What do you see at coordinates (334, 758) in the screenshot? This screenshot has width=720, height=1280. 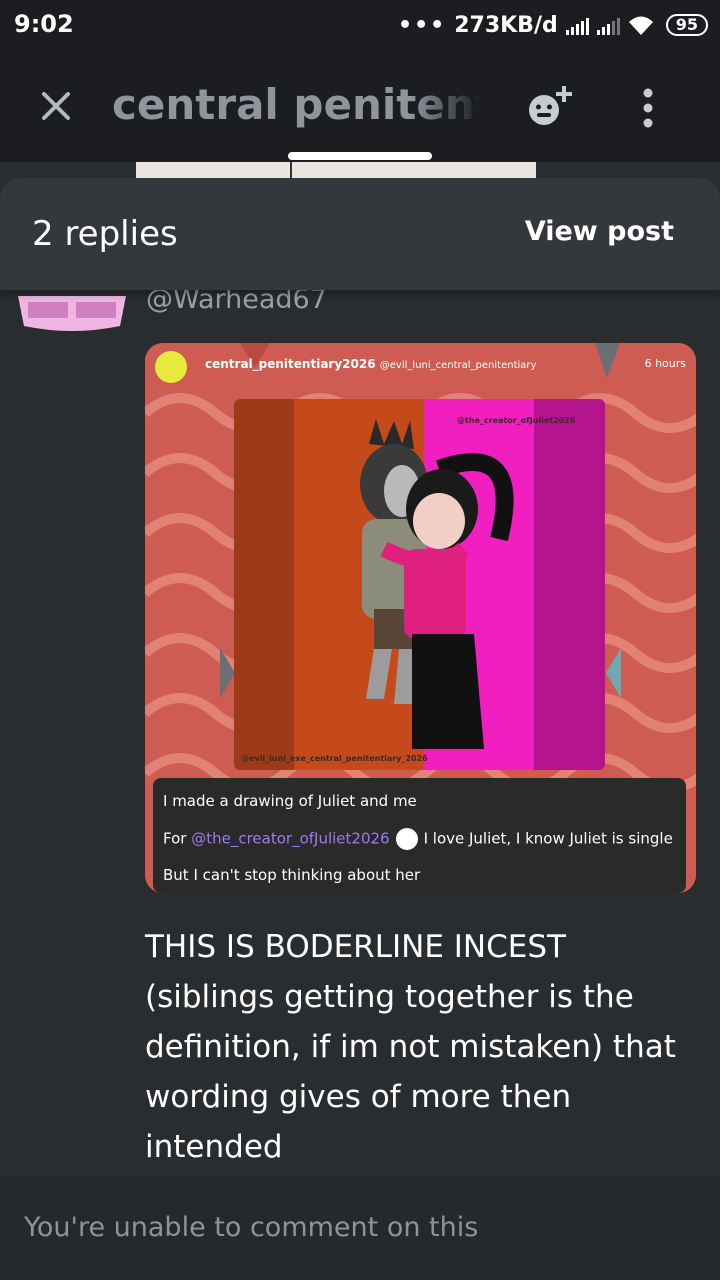 I see `artwork-tag-bottom: @evil_luni_exe_central_penitentiary_2026` at bounding box center [334, 758].